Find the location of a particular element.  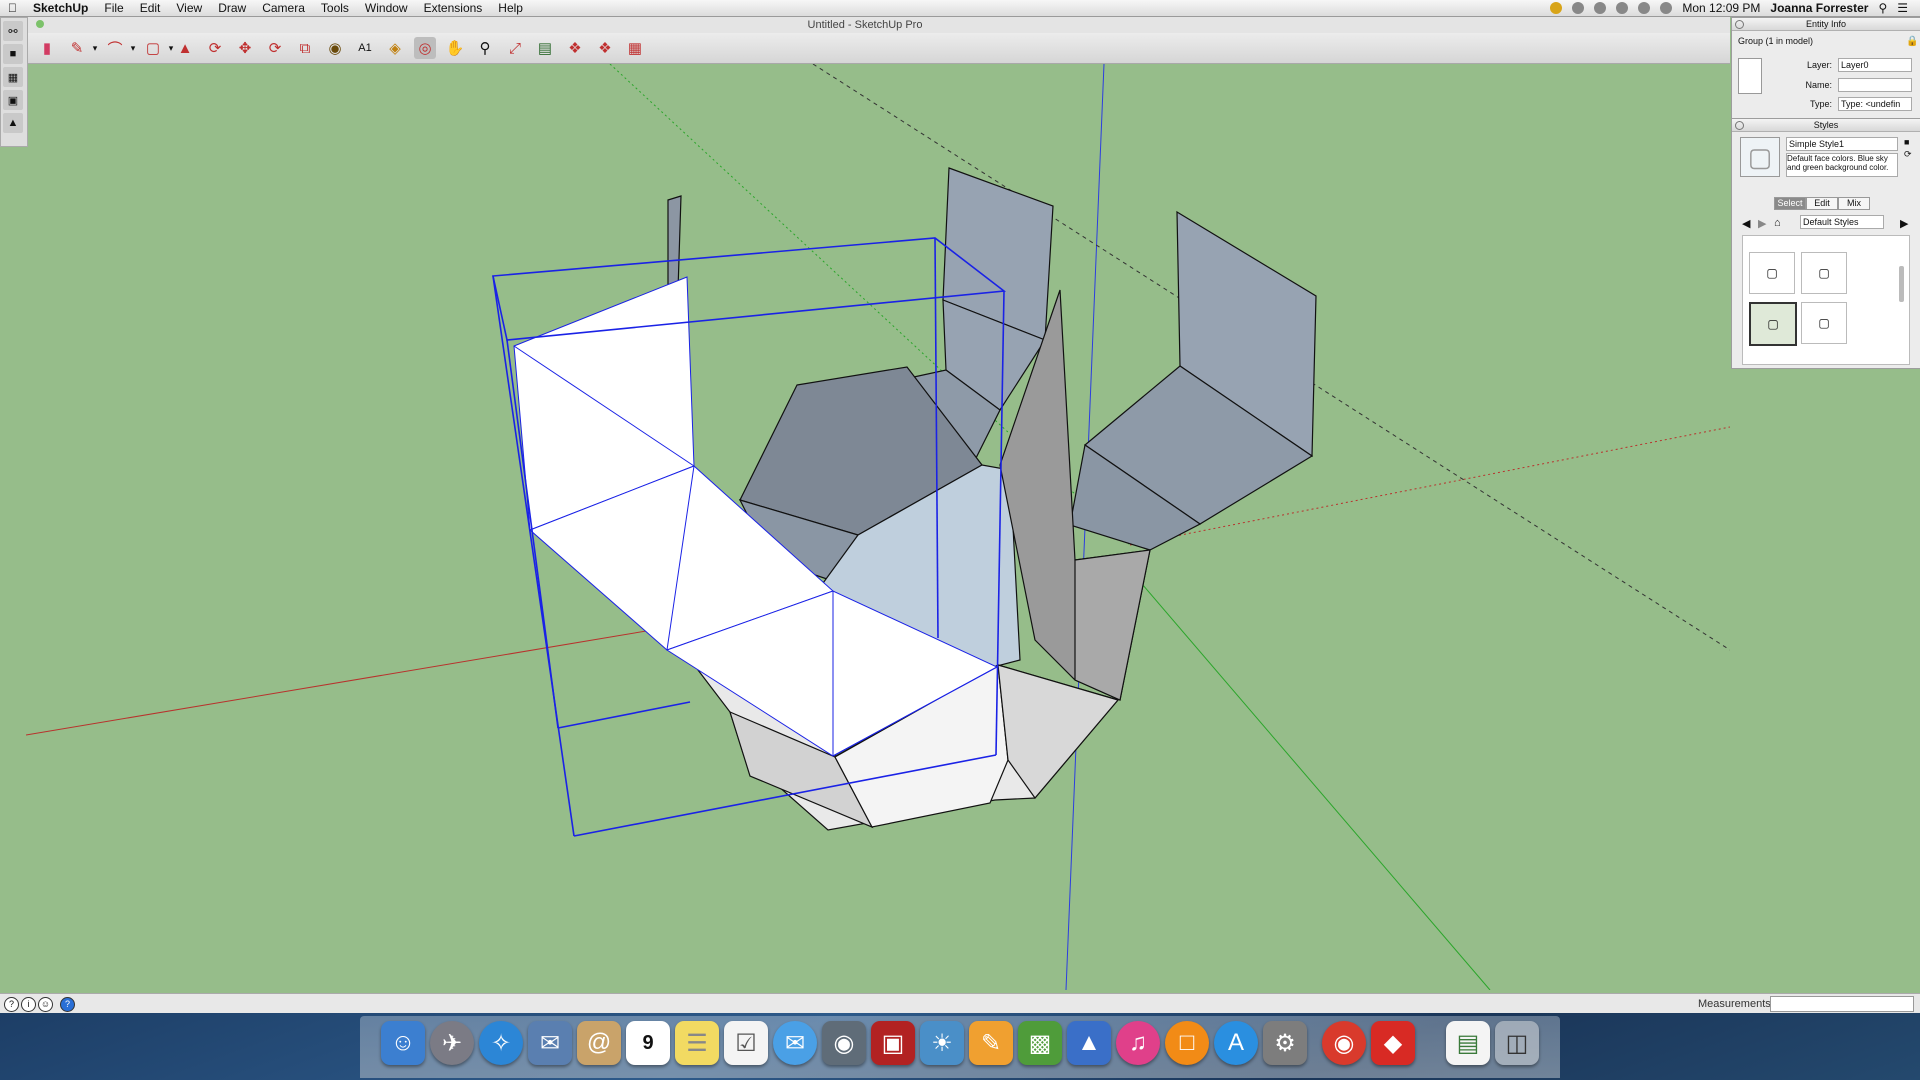

menubar-clock: Mon 12:09 PM is located at coordinates (1721, 8).